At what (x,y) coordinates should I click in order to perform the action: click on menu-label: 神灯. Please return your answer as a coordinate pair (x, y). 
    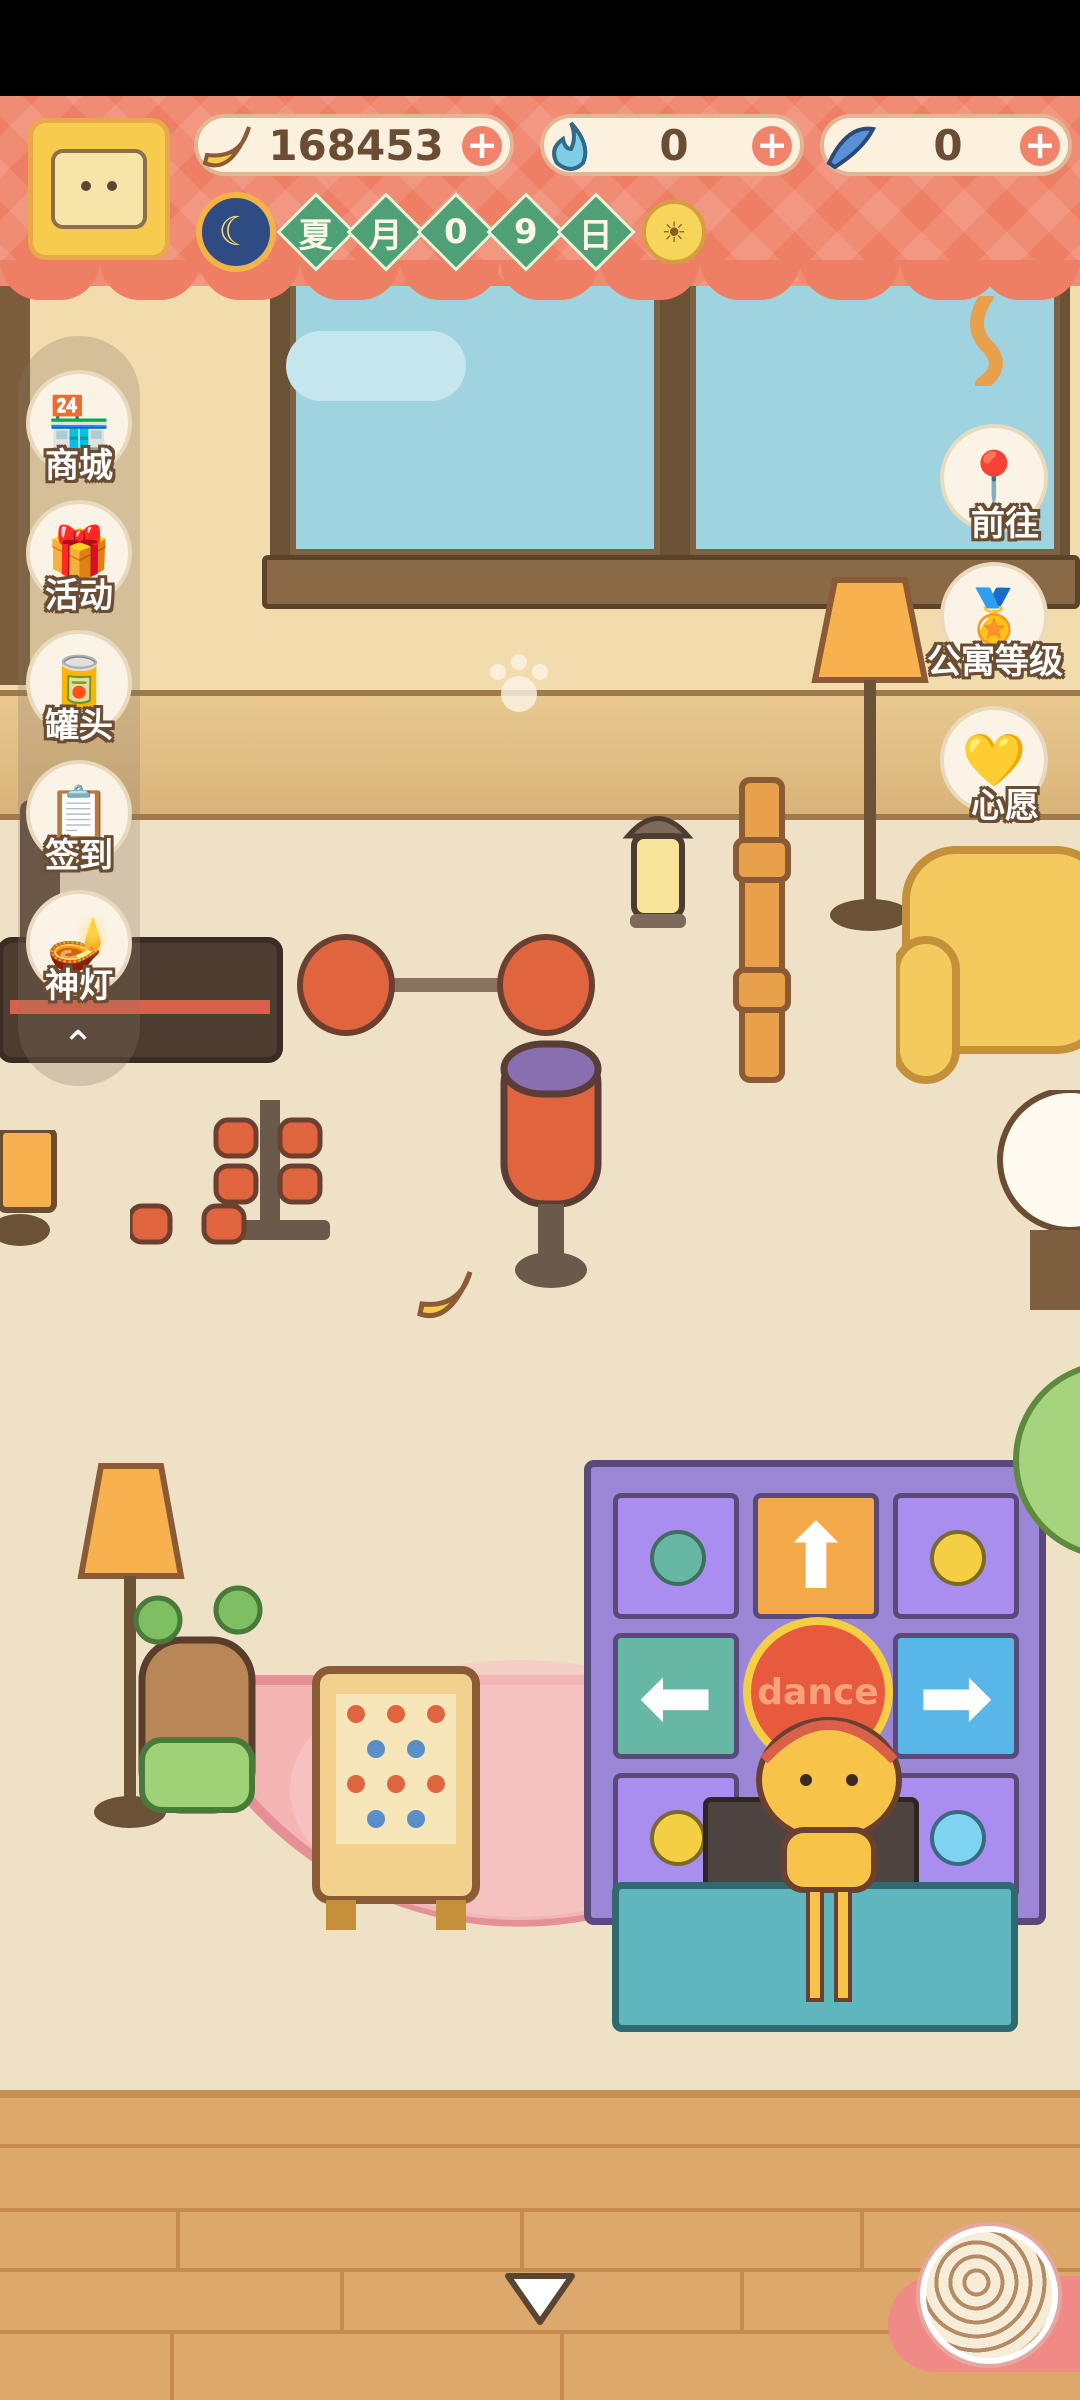
    Looking at the image, I should click on (79, 986).